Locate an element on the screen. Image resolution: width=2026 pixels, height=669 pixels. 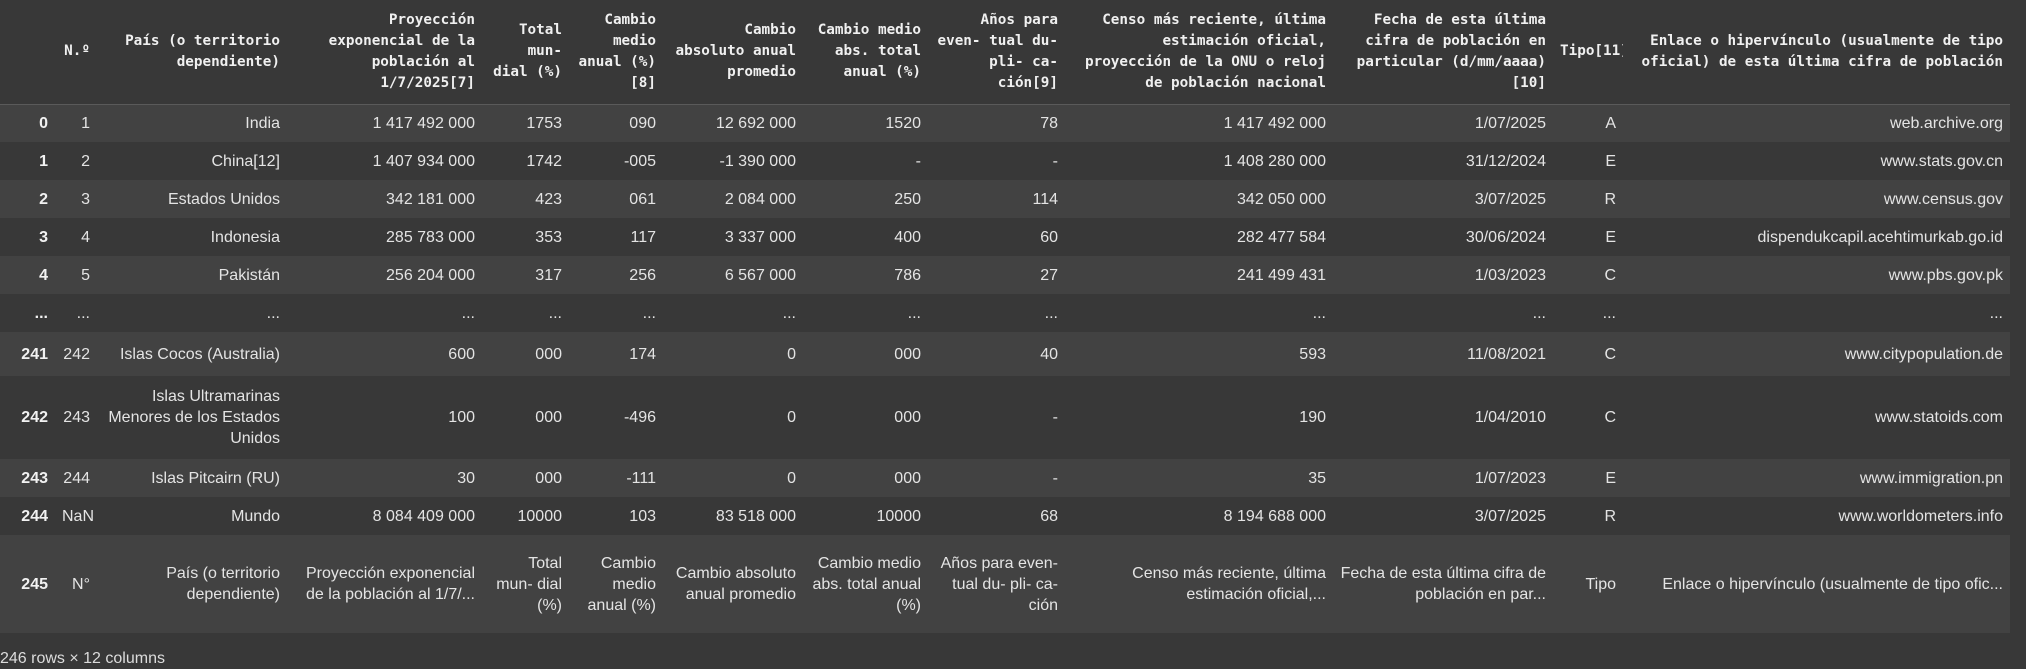
table-cell: -111 is located at coordinates (641, 478).